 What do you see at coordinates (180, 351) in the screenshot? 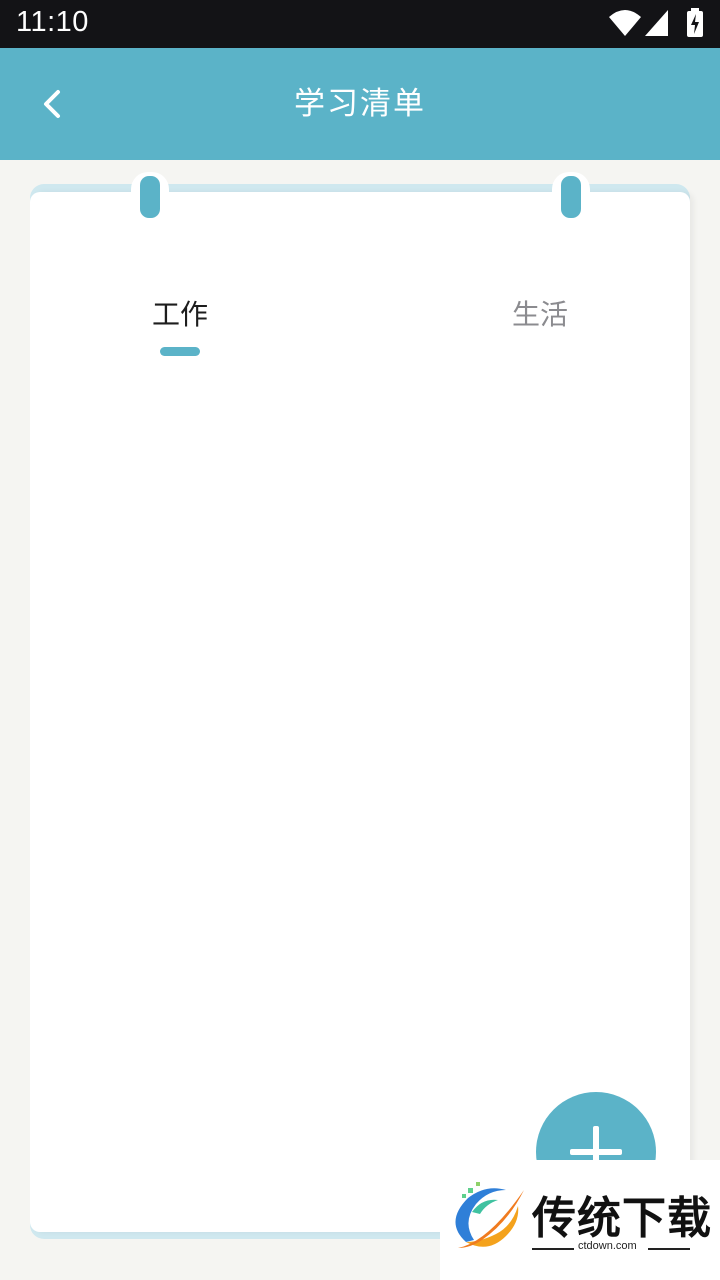
I see `tab-selected-indicator` at bounding box center [180, 351].